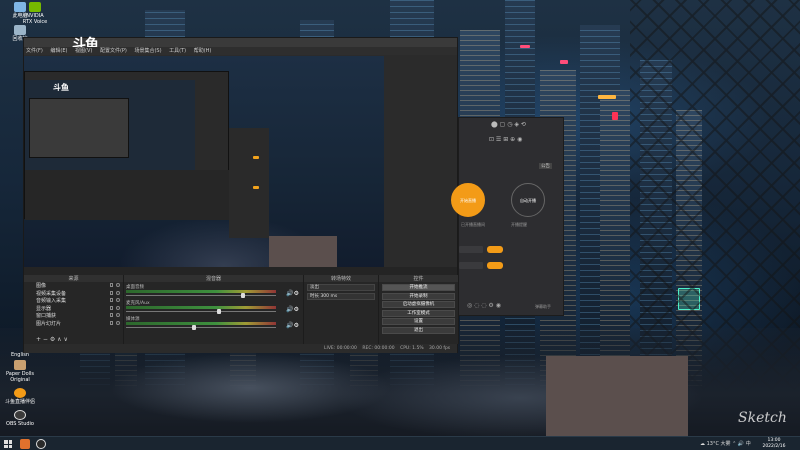 This screenshot has height=450, width=800. I want to click on studio-mode-button: 工作室模式, so click(418, 313).